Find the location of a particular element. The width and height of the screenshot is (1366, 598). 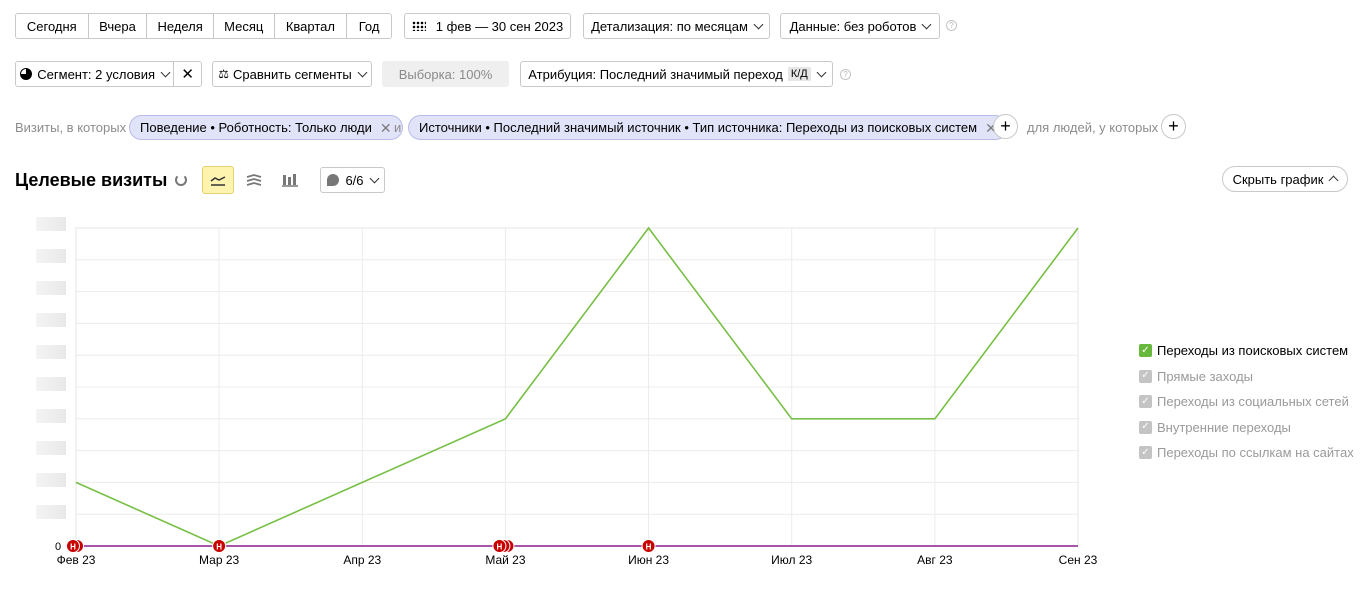

legend-label: Переходы из поисковых систем is located at coordinates (1253, 351).